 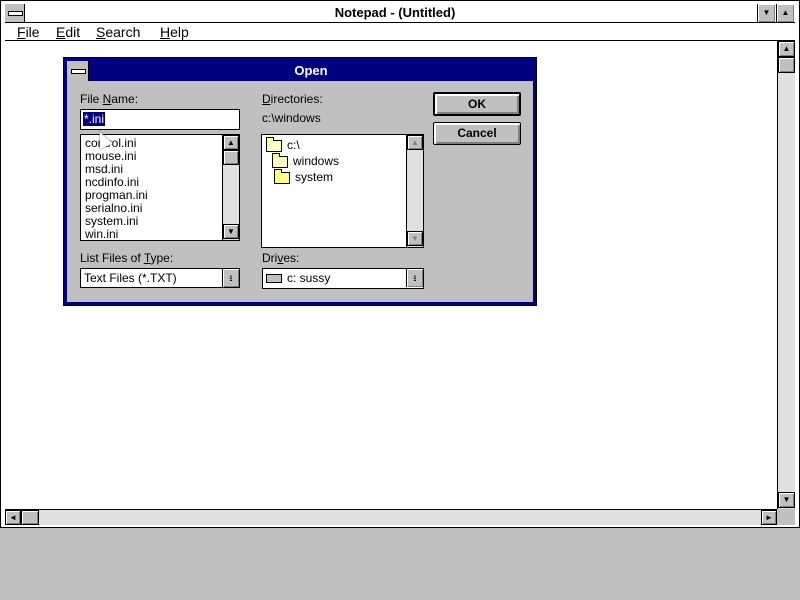 What do you see at coordinates (274, 279) in the screenshot?
I see `hard-drive-icon` at bounding box center [274, 279].